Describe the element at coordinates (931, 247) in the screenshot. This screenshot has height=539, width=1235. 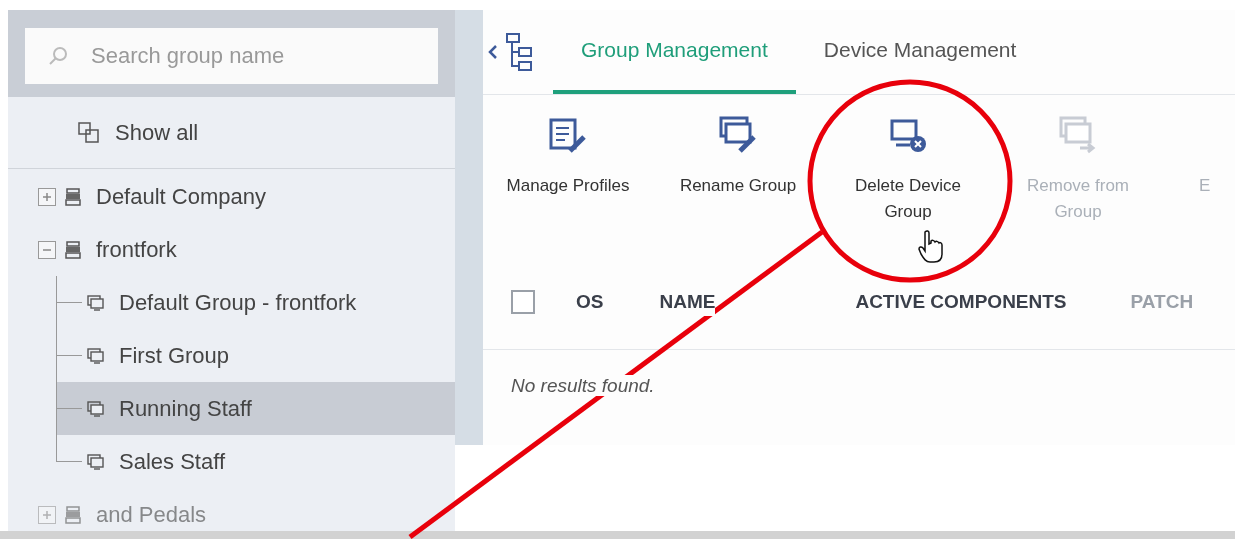
I see `hand-cursor-icon` at that location.